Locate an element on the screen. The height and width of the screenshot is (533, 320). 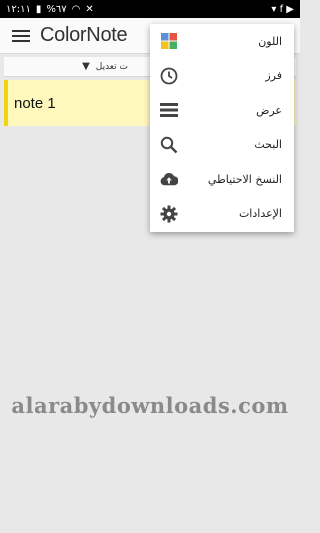
menu-item-view: عرض is located at coordinates (222, 110).